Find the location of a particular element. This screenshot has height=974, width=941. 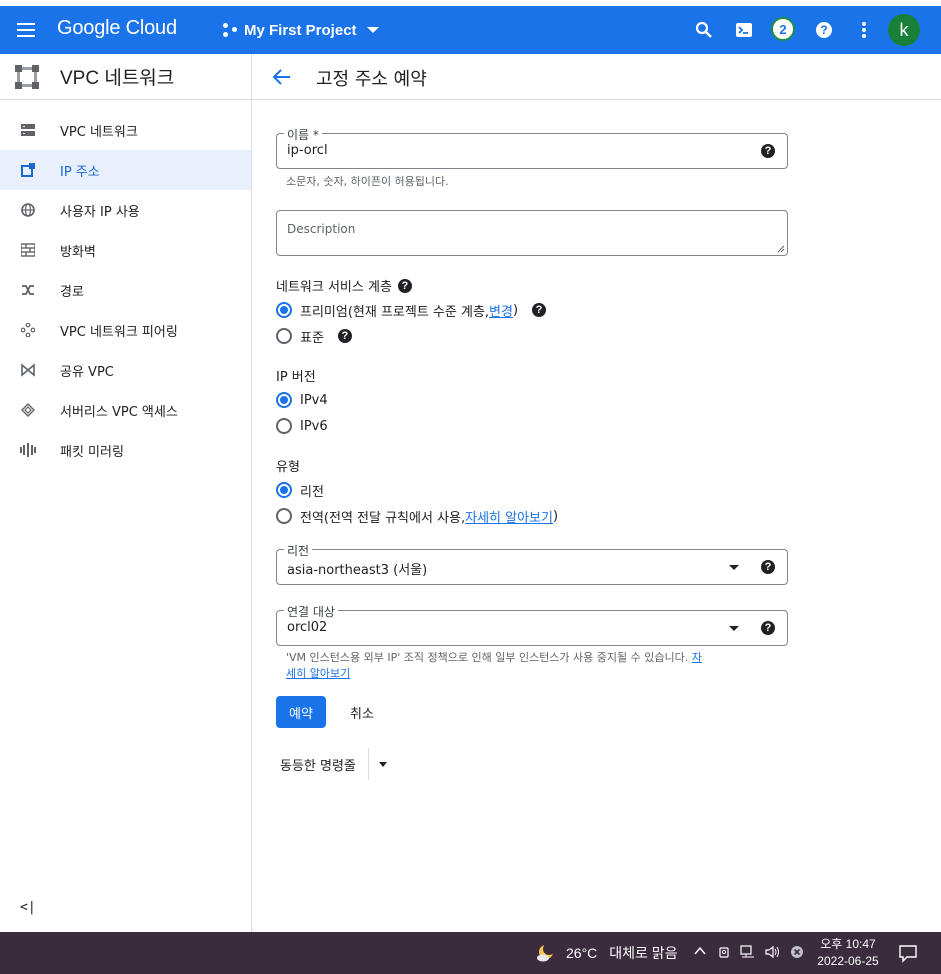

notification-badge: 2 is located at coordinates (783, 29).